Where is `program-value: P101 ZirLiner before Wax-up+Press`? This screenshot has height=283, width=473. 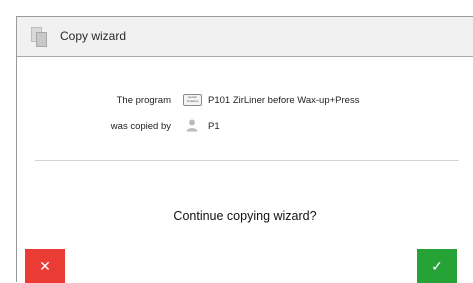
program-value: P101 ZirLiner before Wax-up+Press is located at coordinates (284, 100).